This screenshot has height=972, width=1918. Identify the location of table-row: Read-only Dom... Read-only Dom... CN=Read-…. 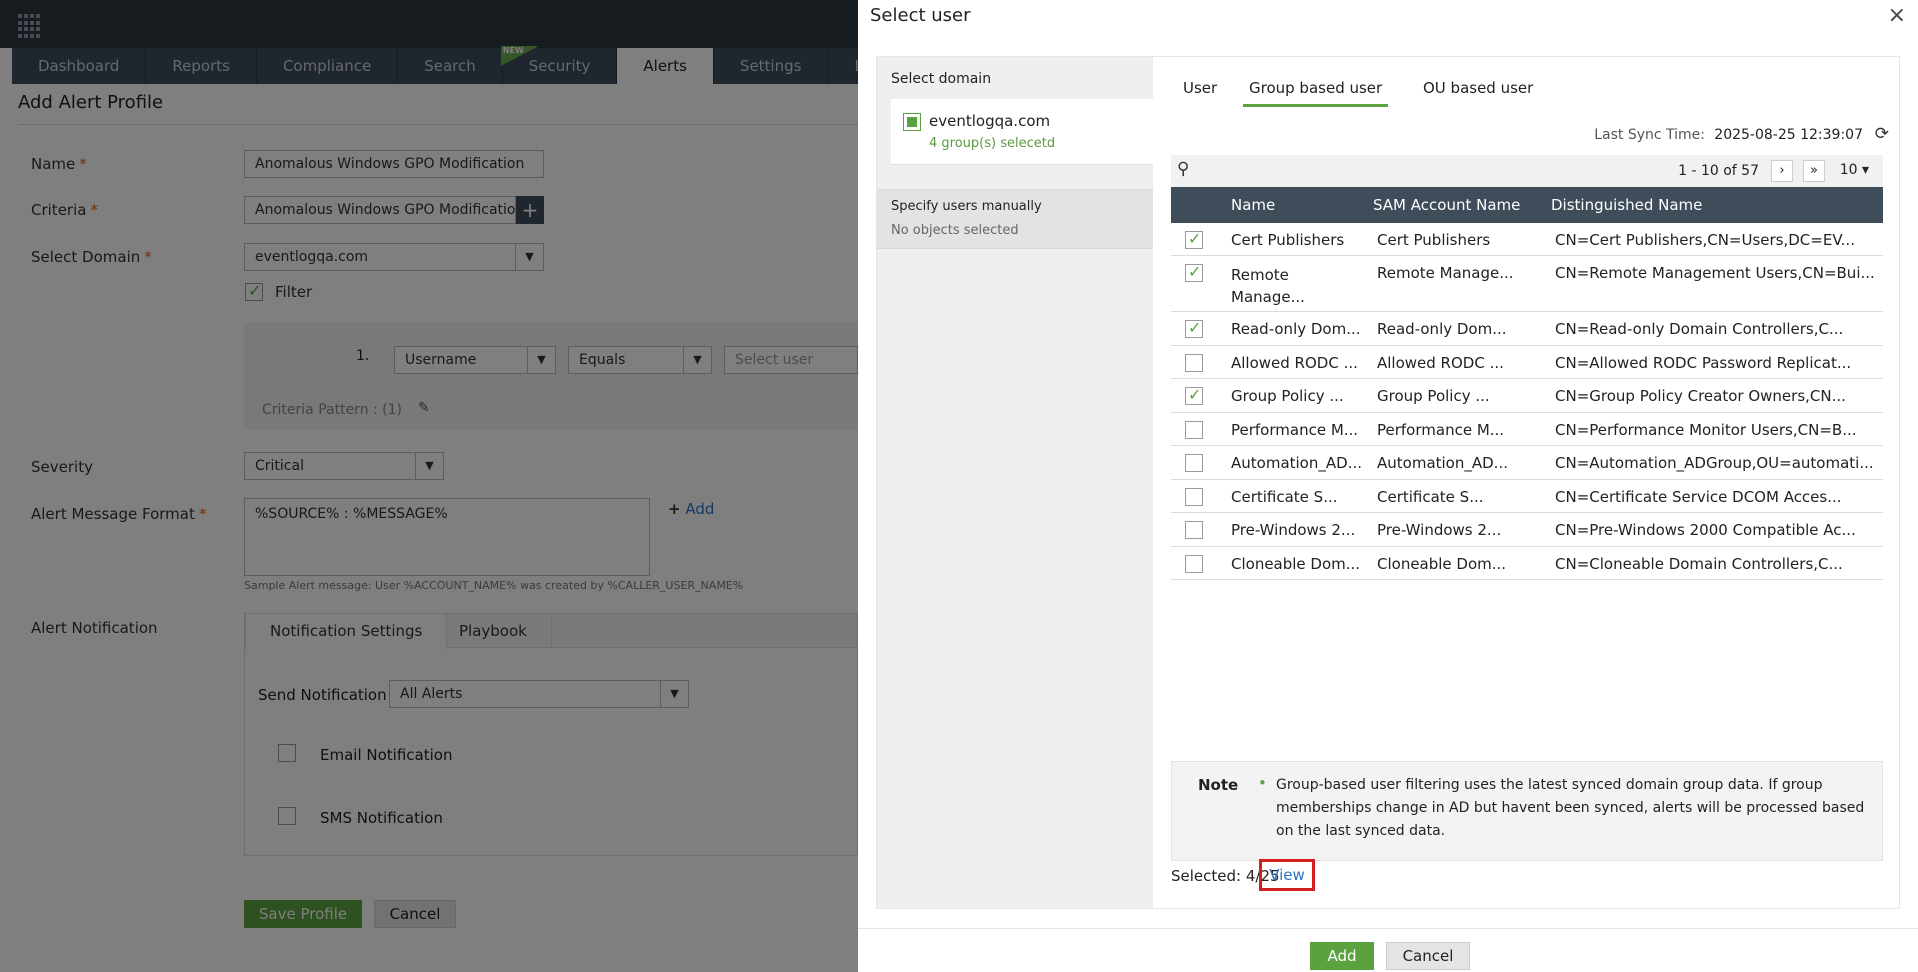
(1527, 329).